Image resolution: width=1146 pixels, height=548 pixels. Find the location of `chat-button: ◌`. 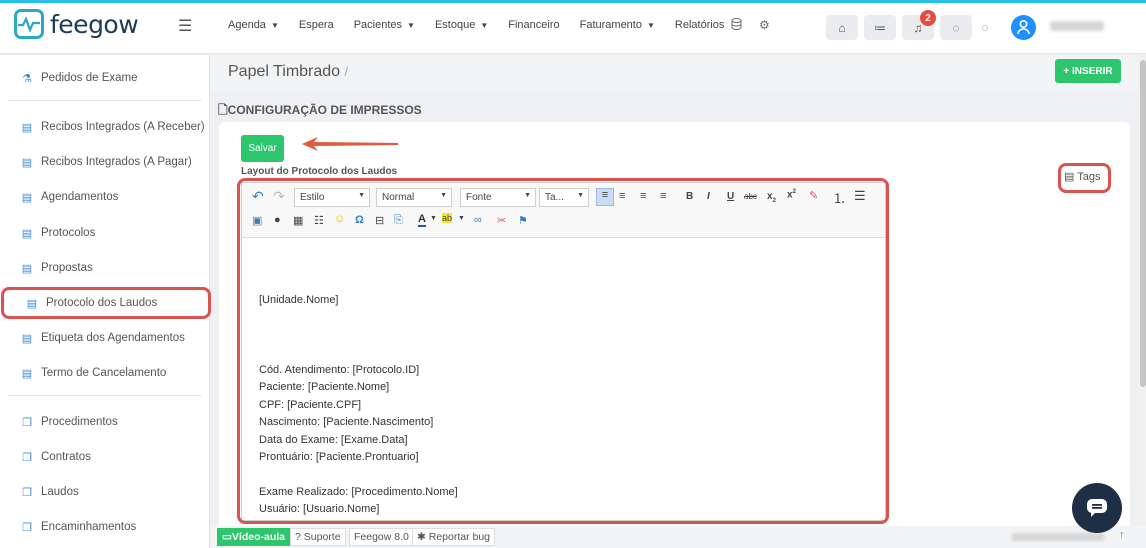

chat-button: ◌ is located at coordinates (956, 27).